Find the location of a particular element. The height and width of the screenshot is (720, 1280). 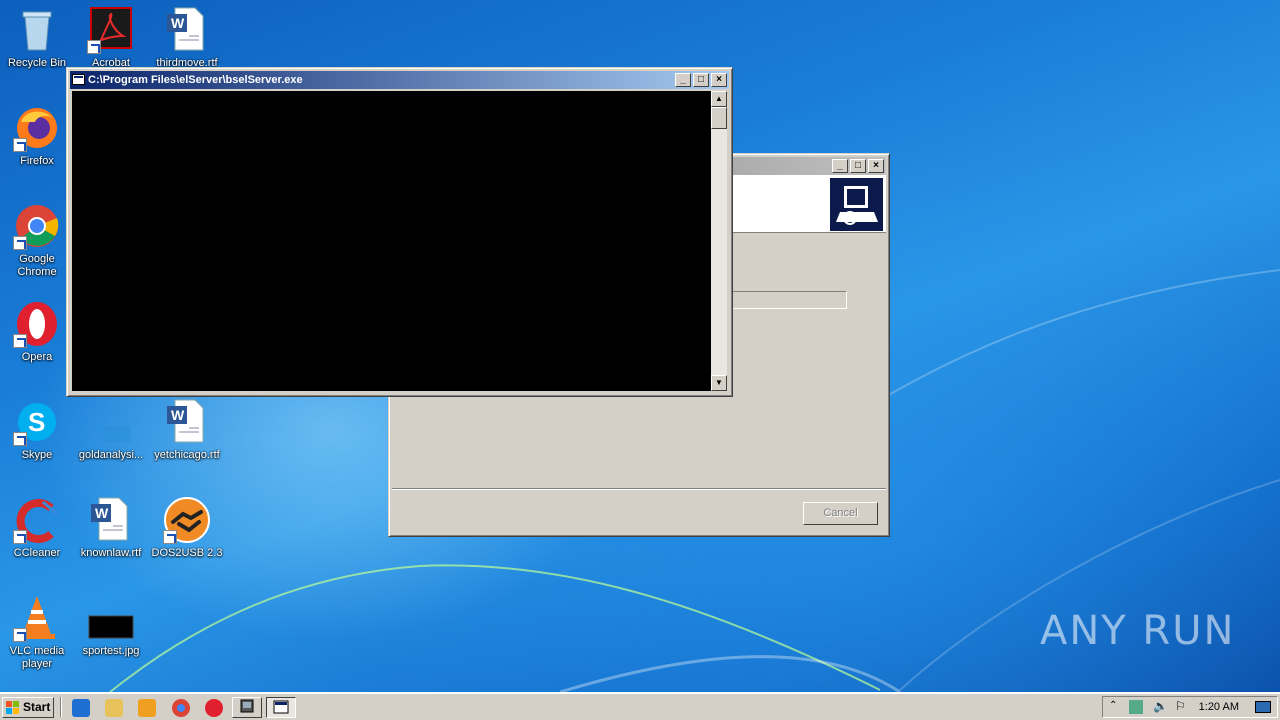

desktop-icon-label: sportest.jpg is located at coordinates (111, 651).